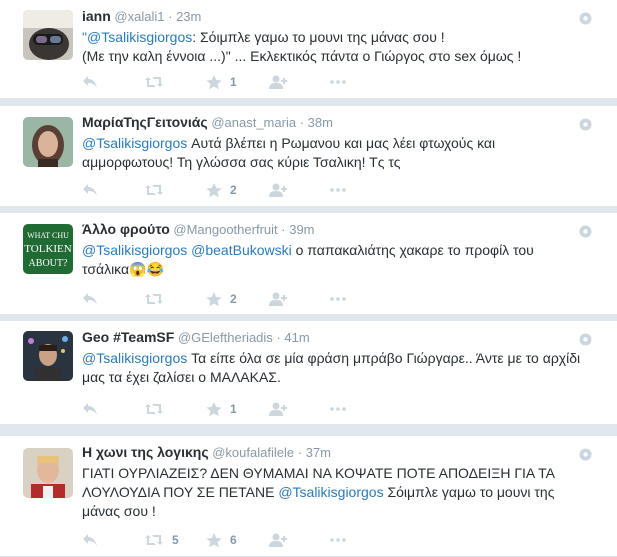 This screenshot has height=557, width=617. Describe the element at coordinates (145, 122) in the screenshot. I see `fullname: ΜαρίαΤηςΓειτονιάς` at that location.